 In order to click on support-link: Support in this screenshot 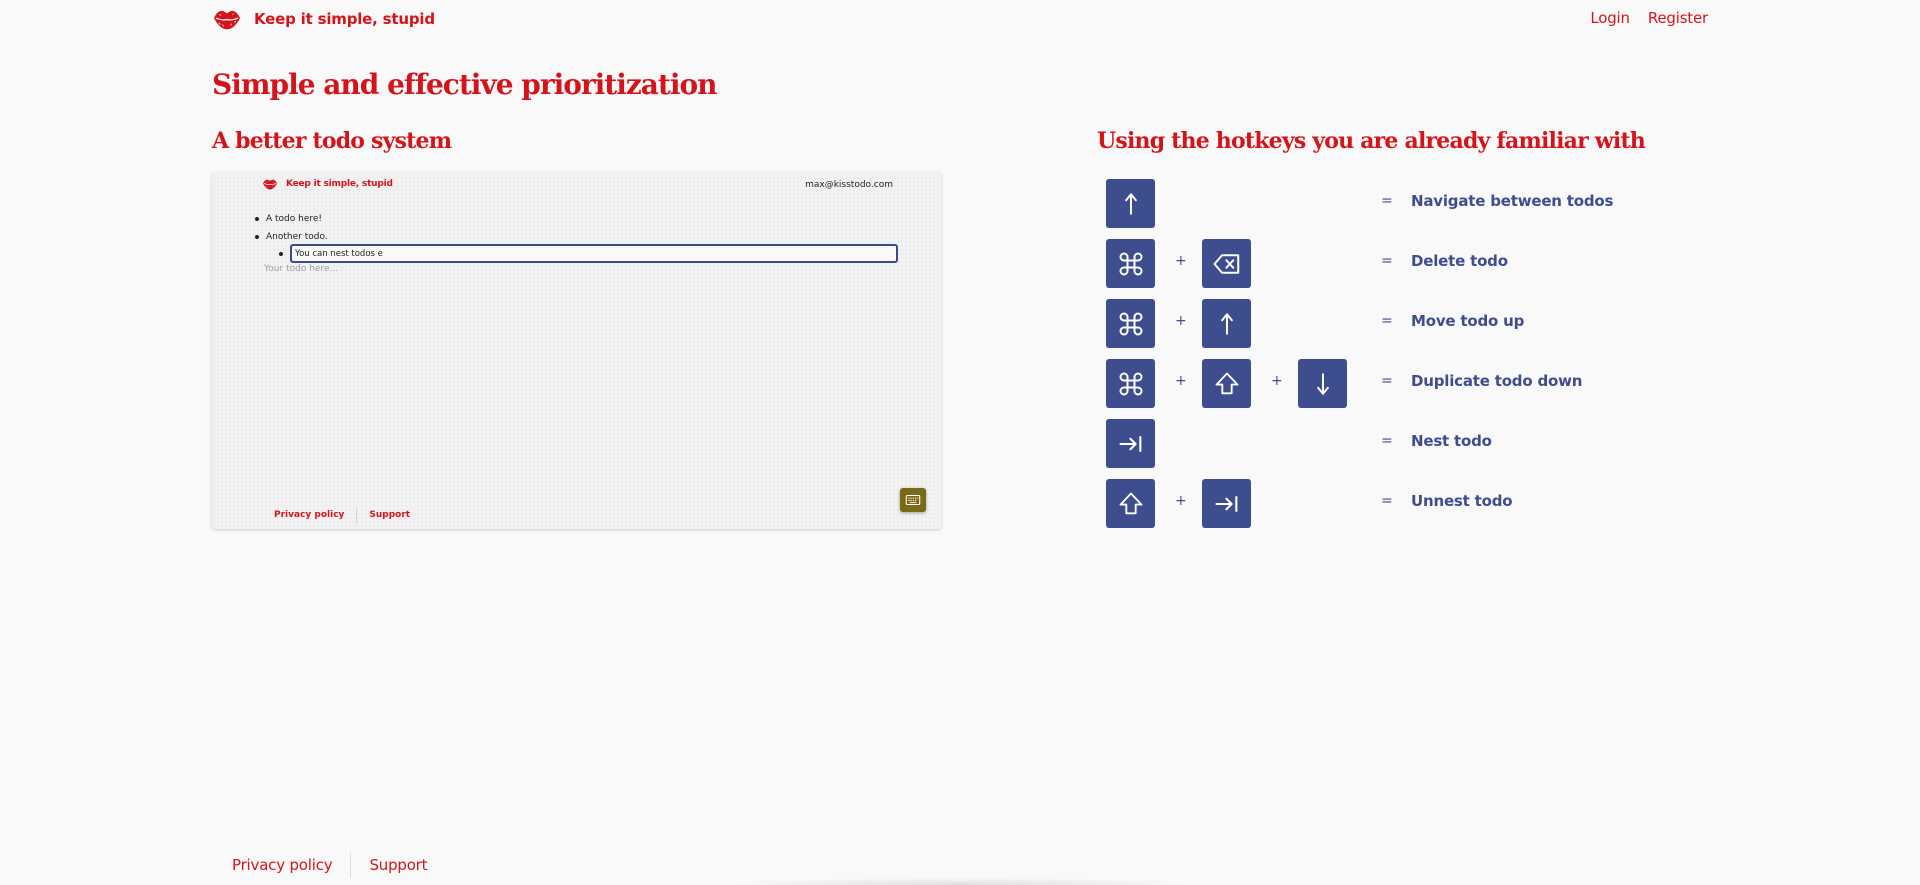, I will do `click(398, 865)`.